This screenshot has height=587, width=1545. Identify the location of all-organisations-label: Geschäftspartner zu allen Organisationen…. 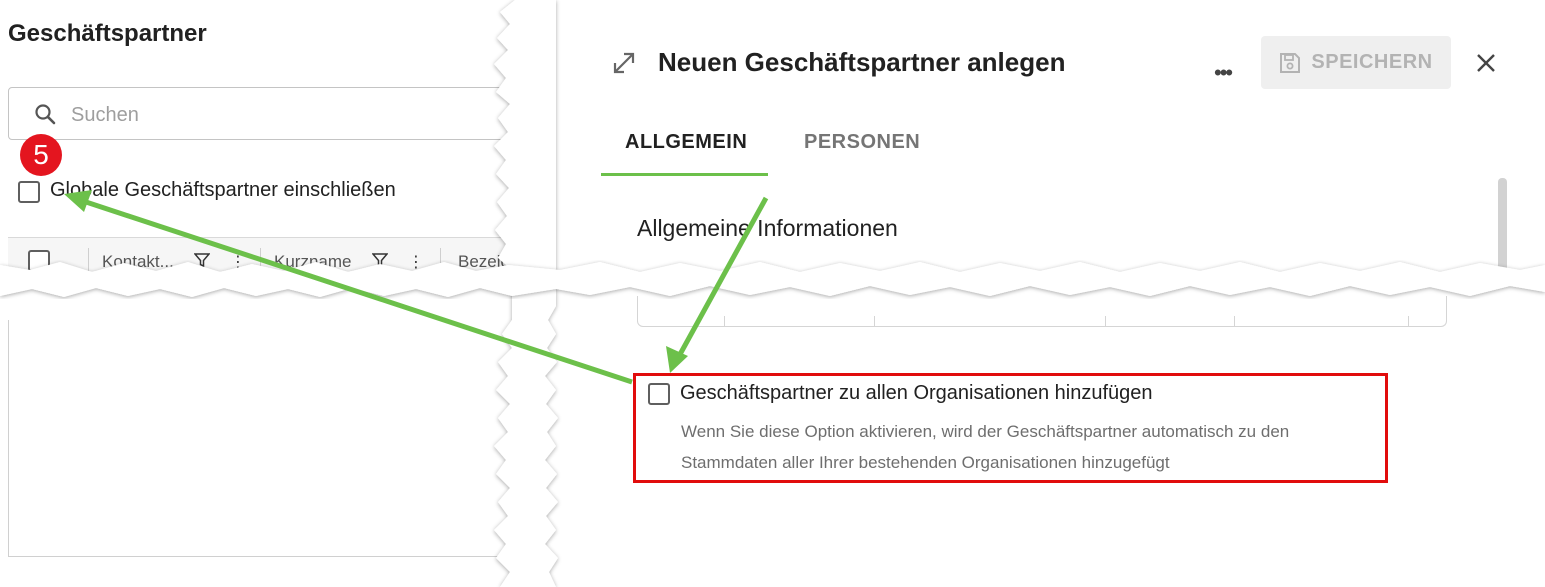
(916, 393).